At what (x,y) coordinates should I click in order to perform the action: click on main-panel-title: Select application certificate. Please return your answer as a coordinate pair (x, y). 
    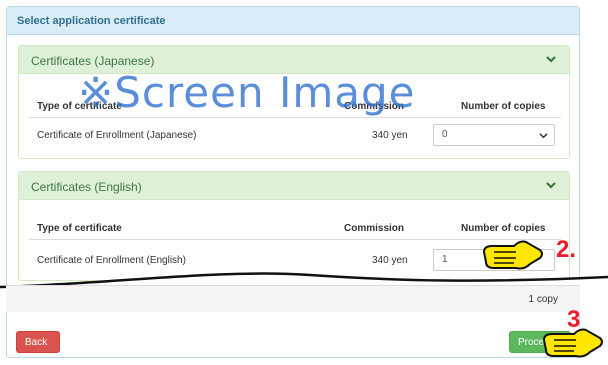
    Looking at the image, I should click on (293, 21).